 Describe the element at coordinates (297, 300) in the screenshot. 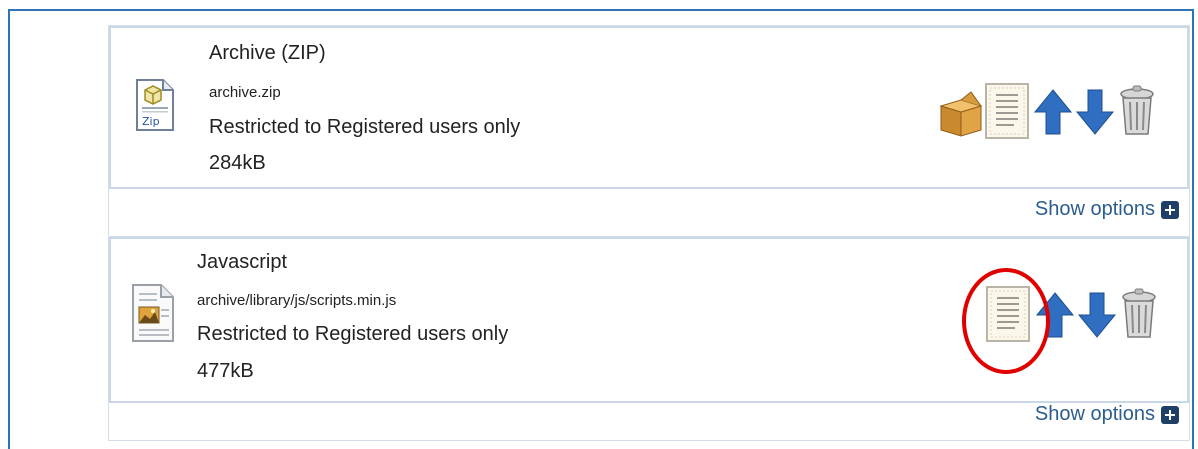

I see `file-name: archive/library/js/scripts.min.js` at that location.